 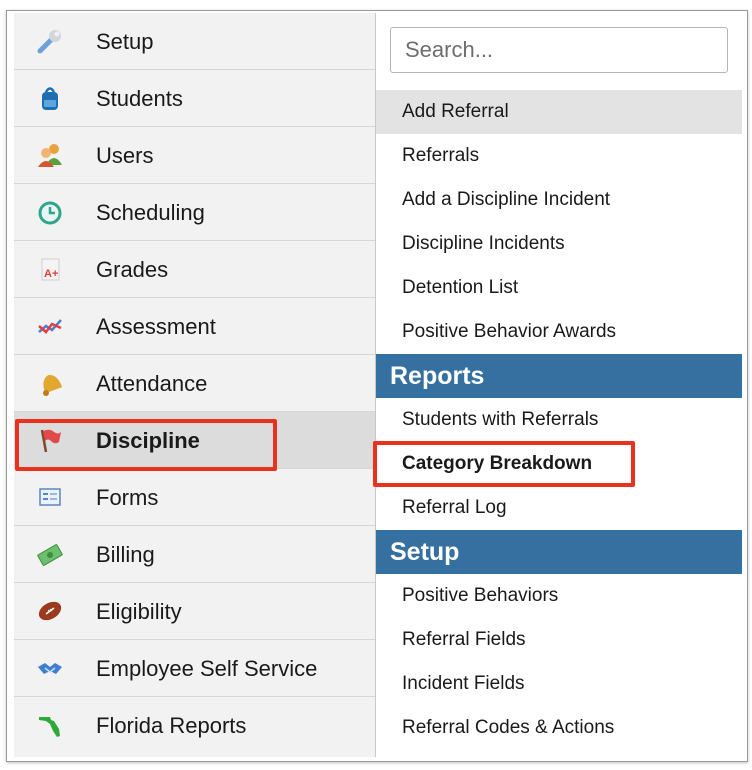 What do you see at coordinates (194, 98) in the screenshot?
I see `sidebar-item-students: Students` at bounding box center [194, 98].